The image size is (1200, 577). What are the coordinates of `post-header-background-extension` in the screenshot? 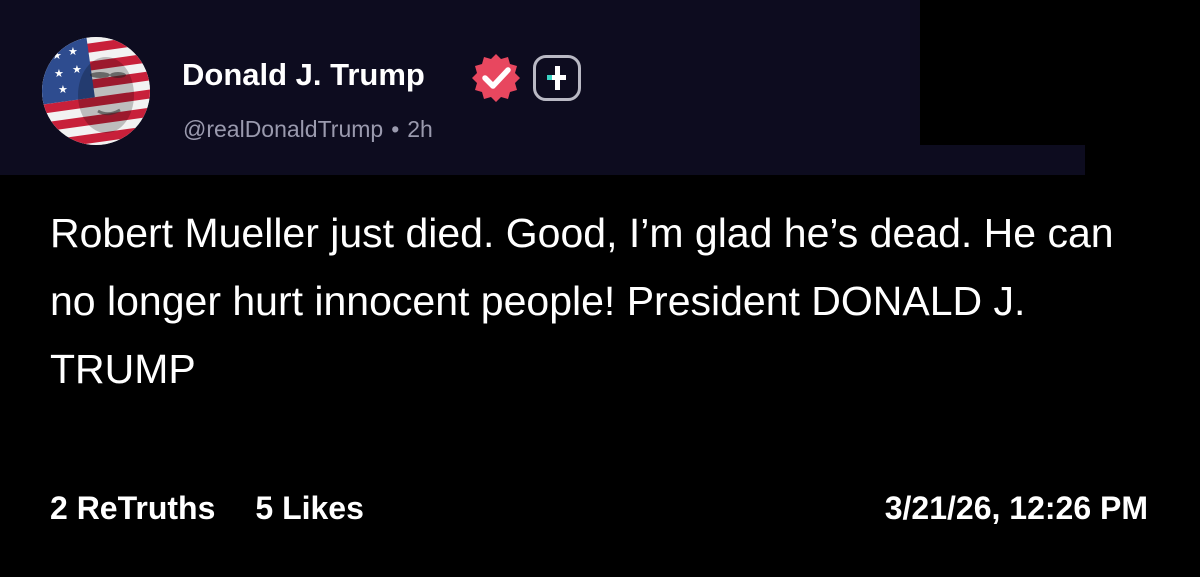 It's located at (542, 160).